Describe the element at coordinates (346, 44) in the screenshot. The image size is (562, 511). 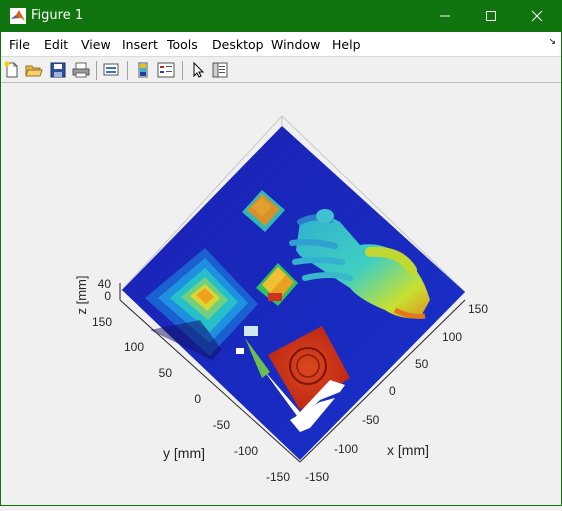
I see `menu-help: Help` at that location.